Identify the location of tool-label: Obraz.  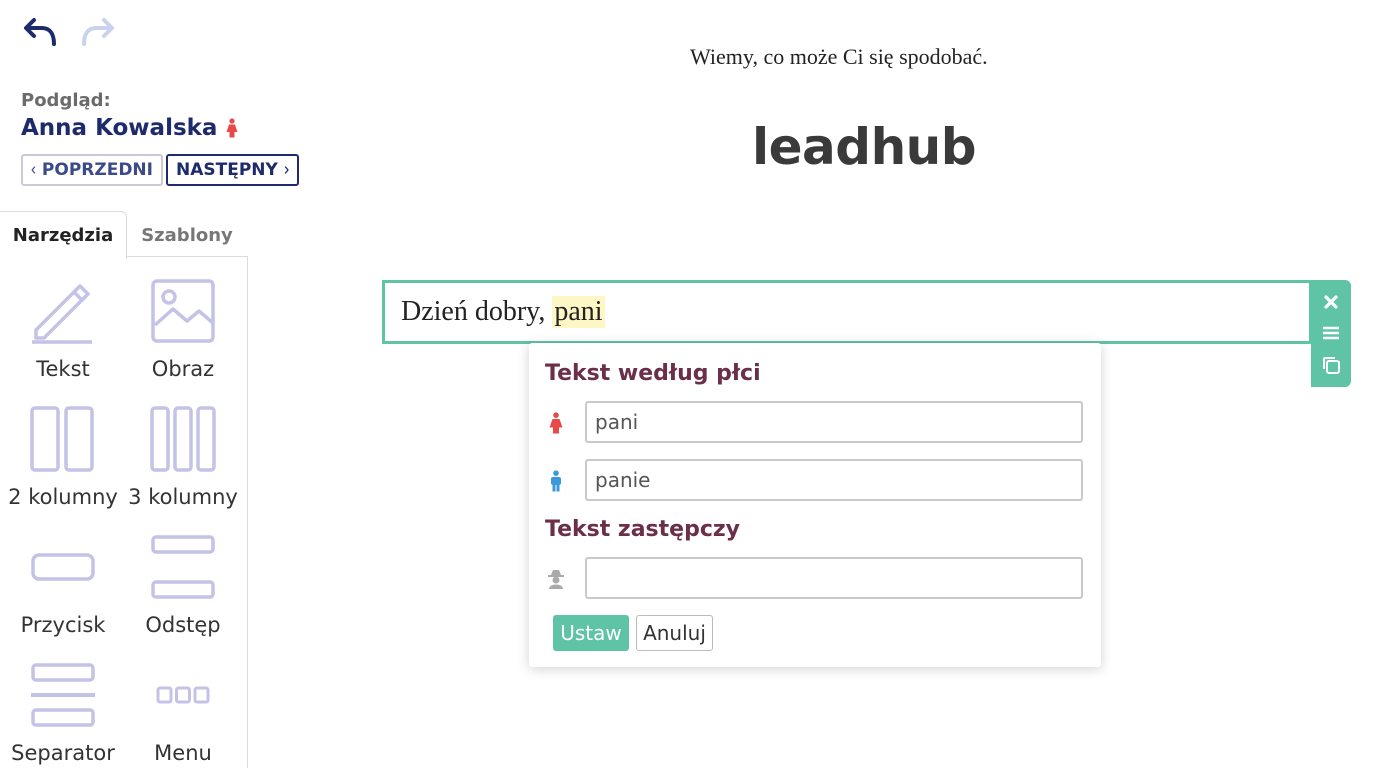
(183, 369).